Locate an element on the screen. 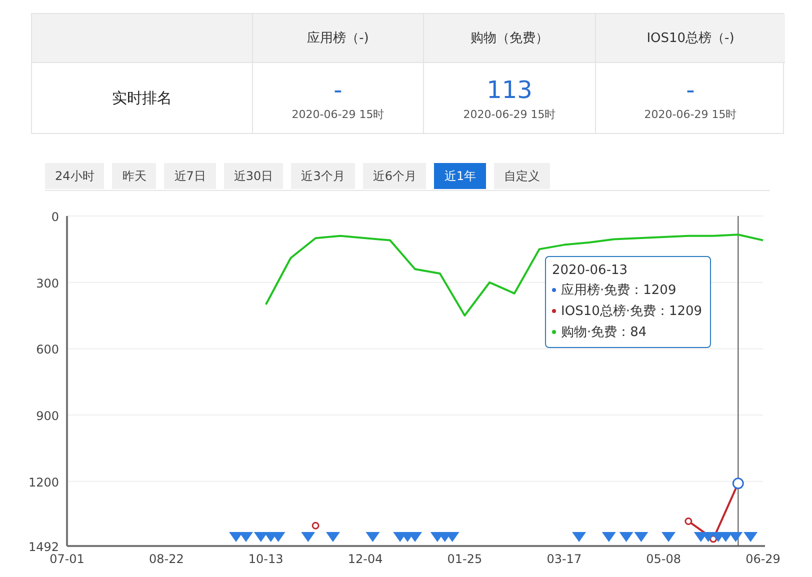  range-tab: 近3个月 is located at coordinates (323, 176).